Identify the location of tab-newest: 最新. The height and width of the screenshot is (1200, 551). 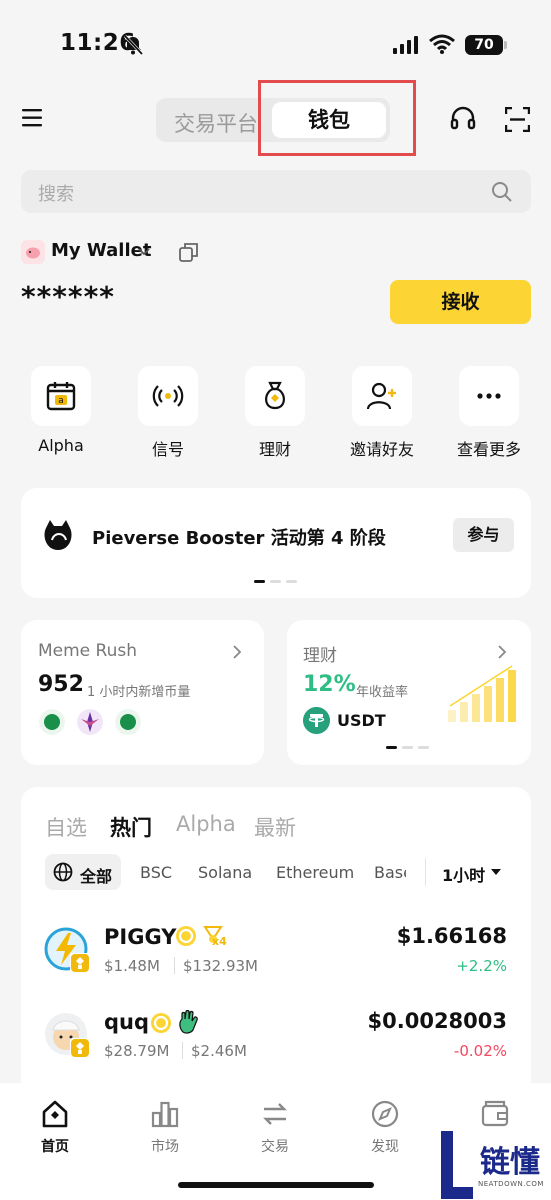
(275, 827).